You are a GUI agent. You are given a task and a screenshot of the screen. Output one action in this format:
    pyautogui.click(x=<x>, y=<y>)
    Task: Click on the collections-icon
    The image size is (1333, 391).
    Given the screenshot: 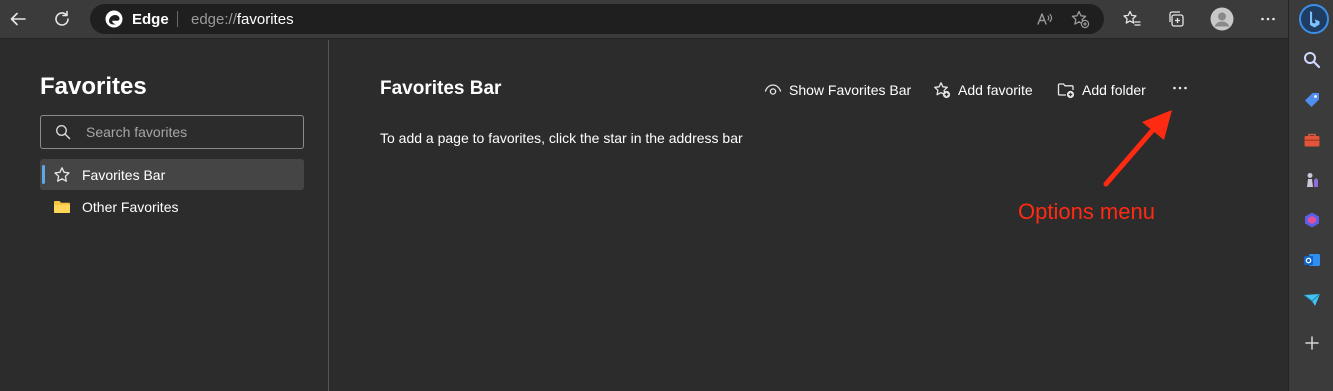 What is the action you would take?
    pyautogui.click(x=1176, y=19)
    